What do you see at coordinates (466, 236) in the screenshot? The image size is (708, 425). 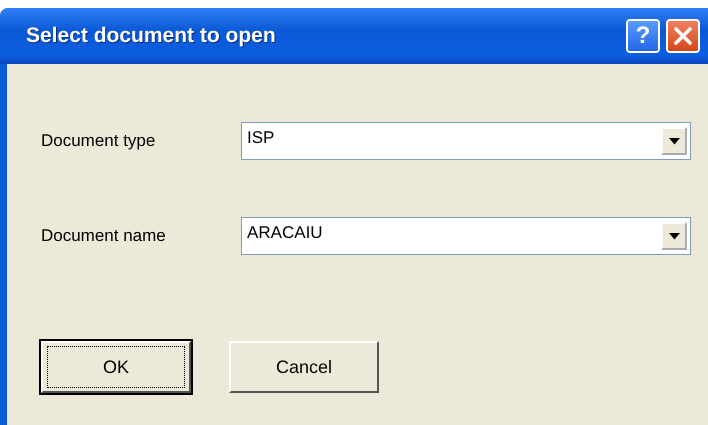 I see `dropdown-field: ARACAIU` at bounding box center [466, 236].